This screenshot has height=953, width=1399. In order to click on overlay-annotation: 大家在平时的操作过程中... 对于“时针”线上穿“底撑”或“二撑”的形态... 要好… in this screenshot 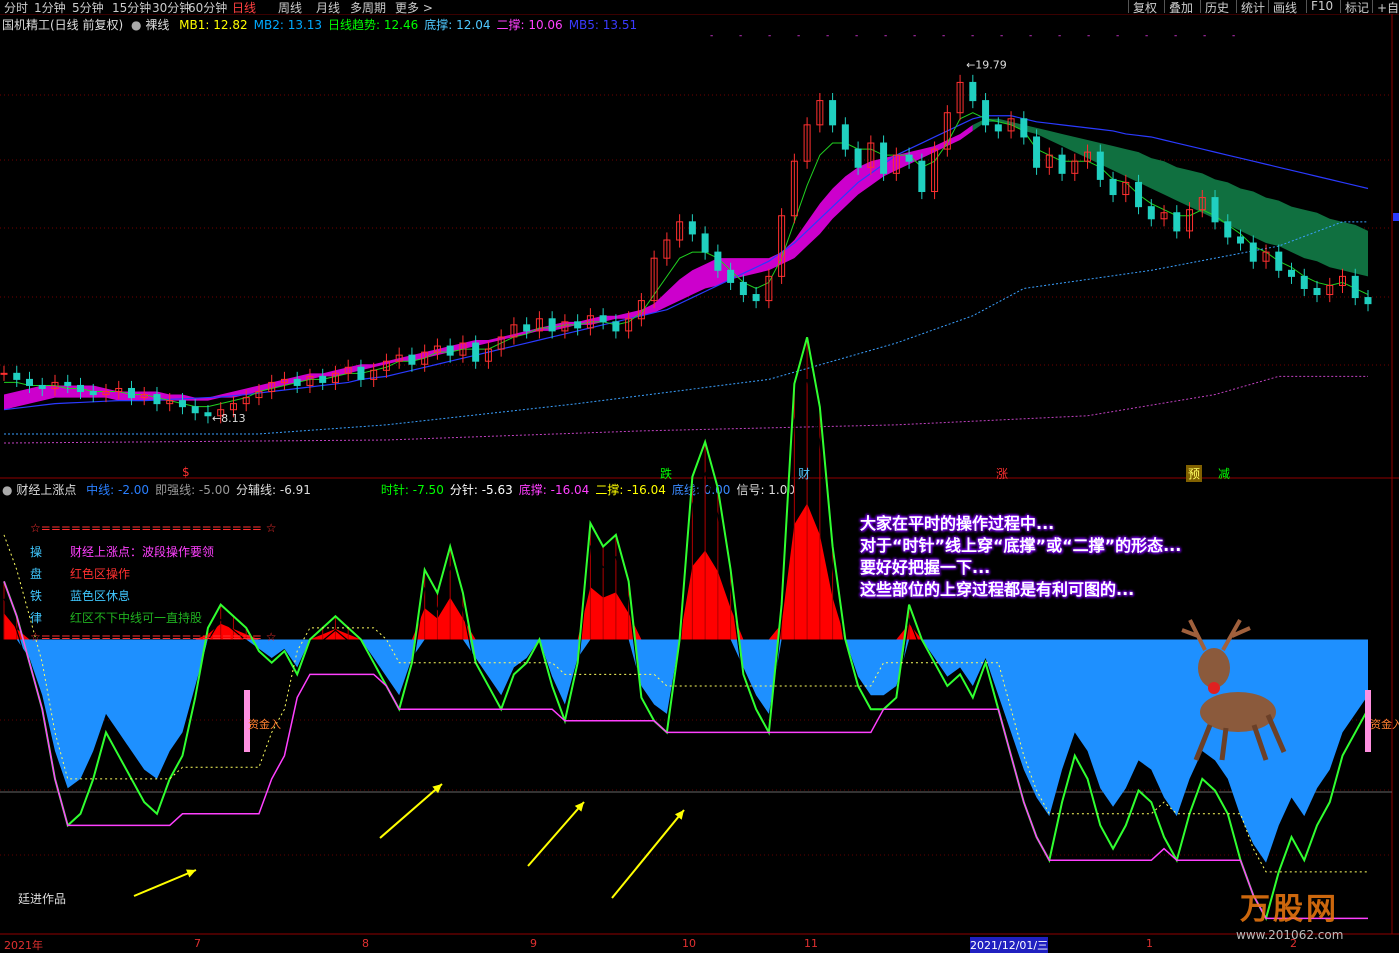, I will do `click(1020, 557)`.